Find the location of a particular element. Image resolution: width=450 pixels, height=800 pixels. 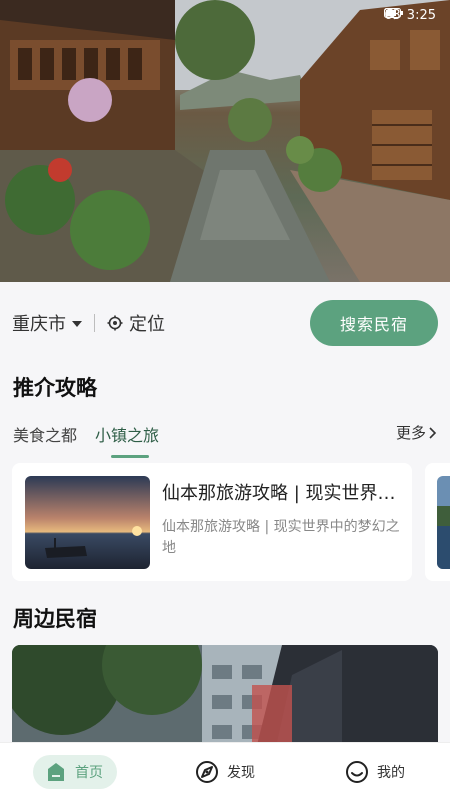

more-link: 更多 is located at coordinates (417, 432).